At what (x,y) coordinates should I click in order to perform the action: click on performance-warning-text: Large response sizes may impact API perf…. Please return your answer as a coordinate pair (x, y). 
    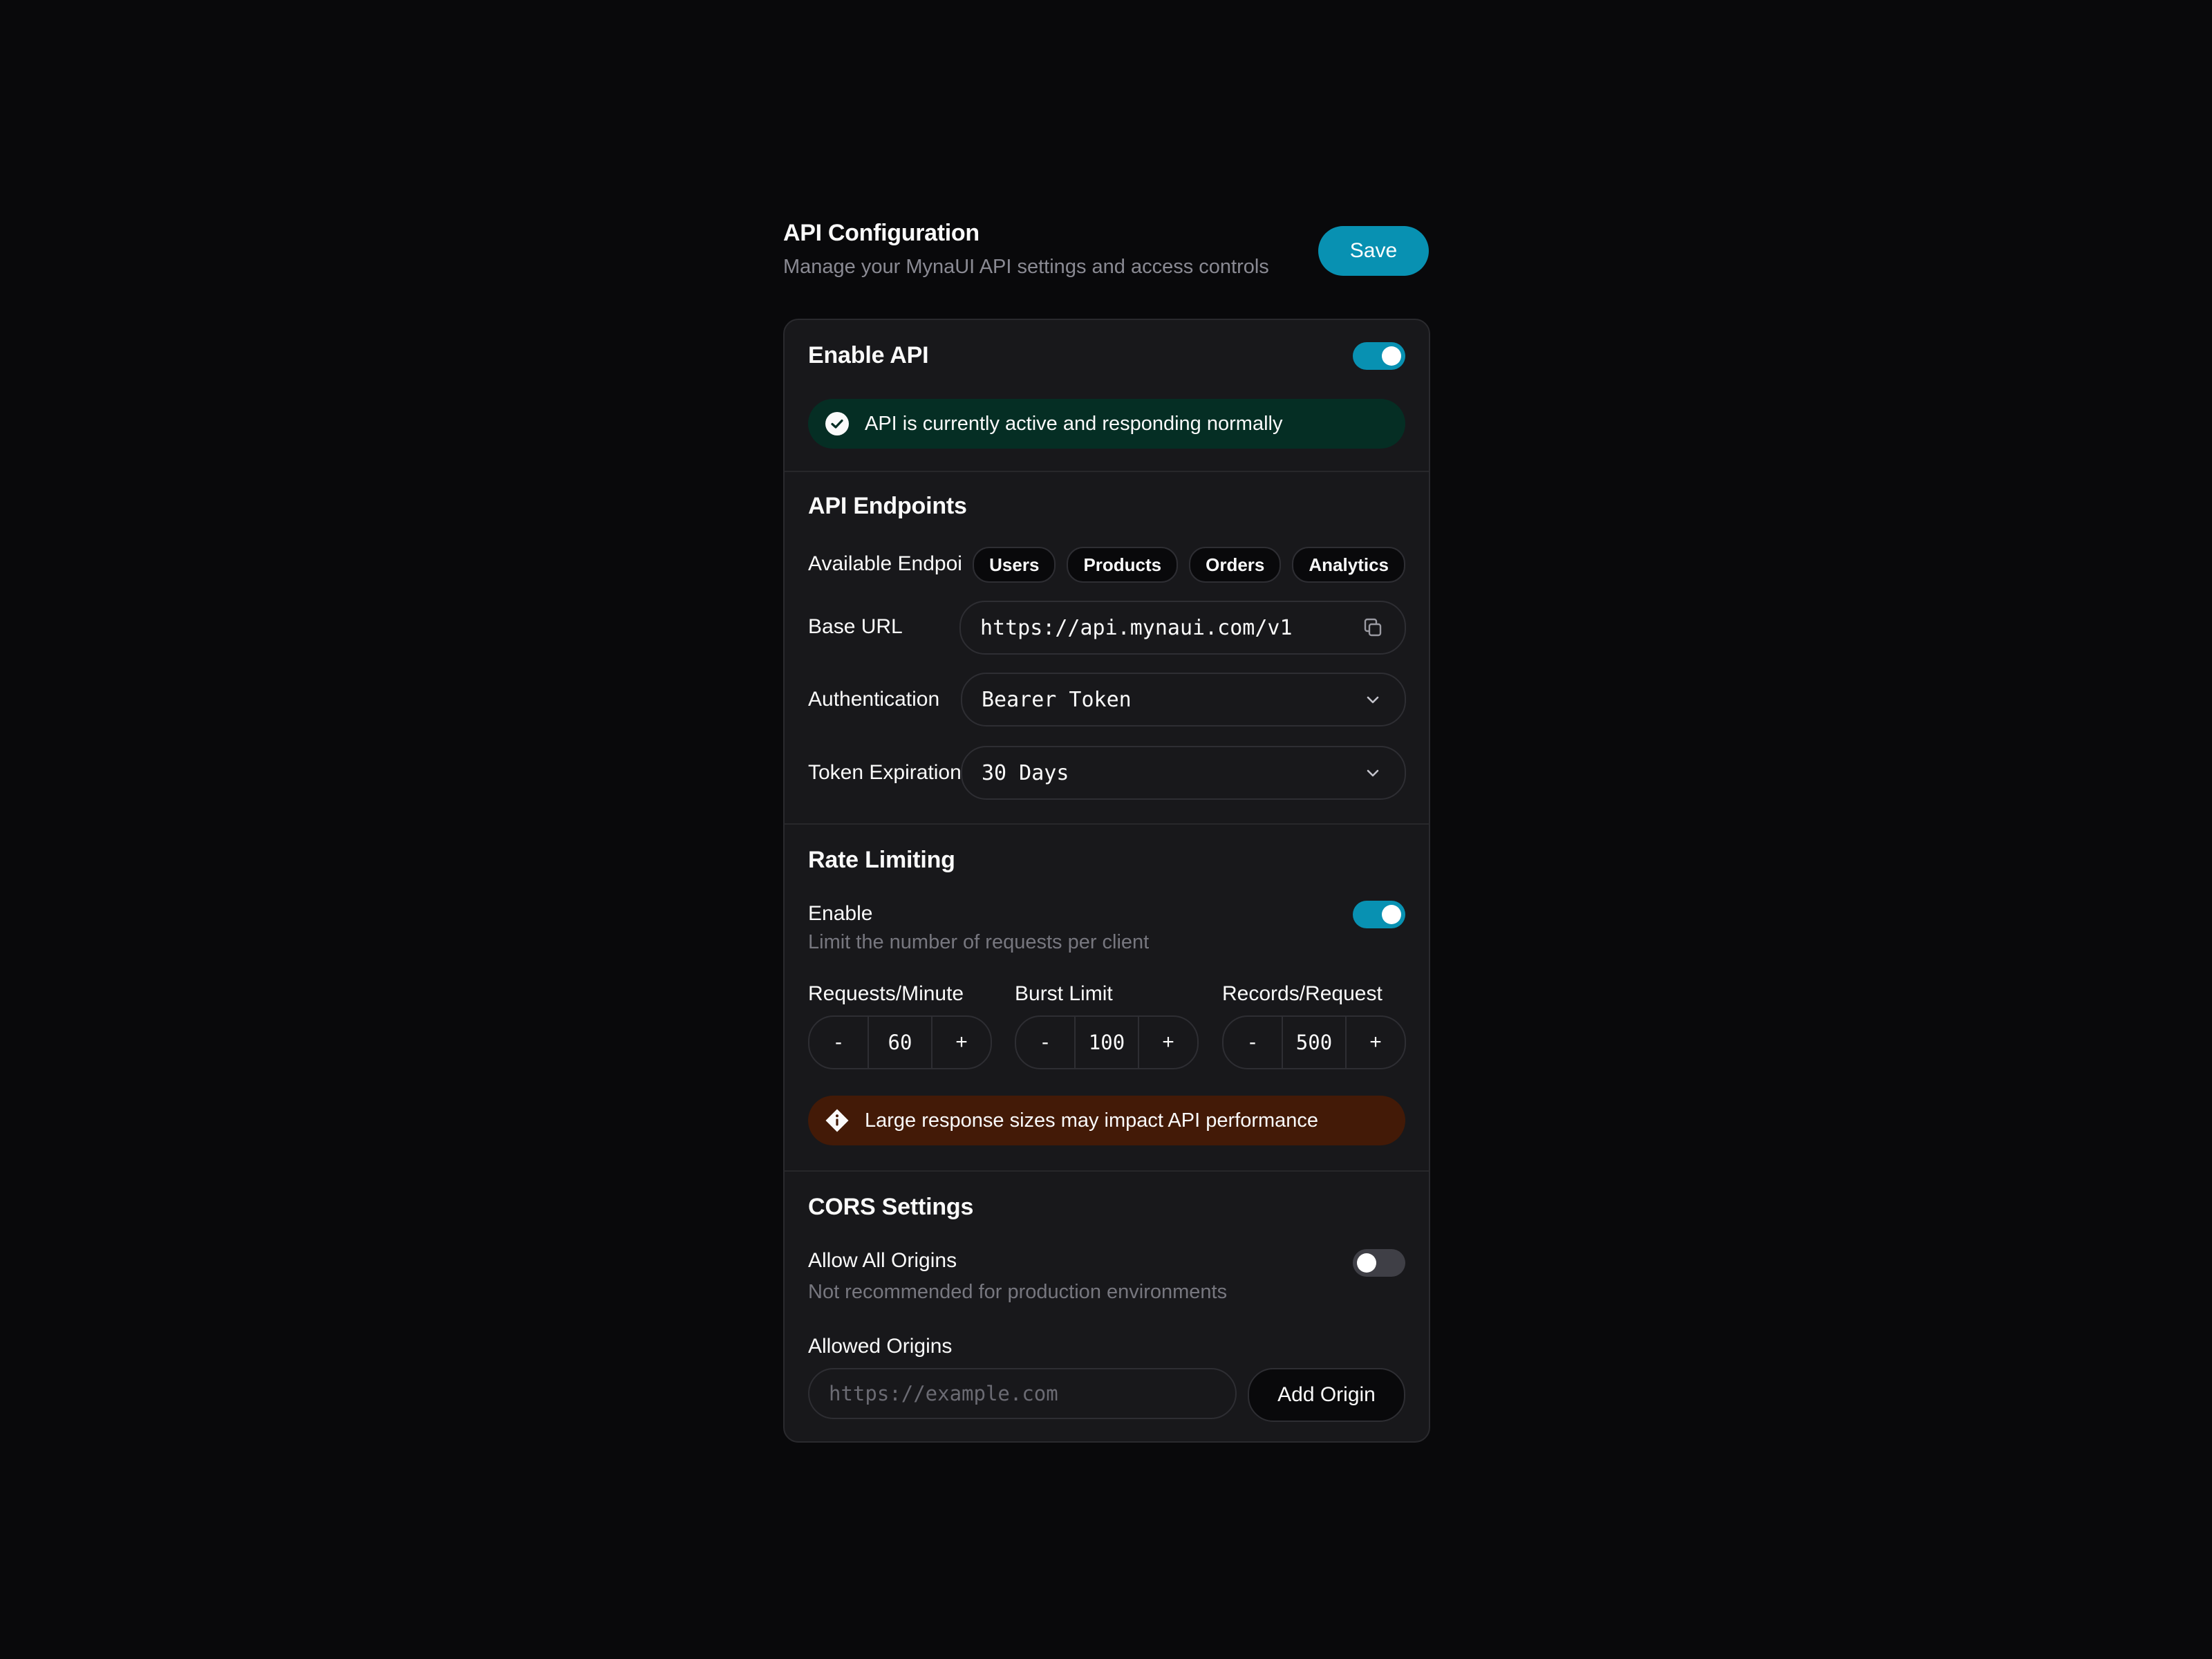
    Looking at the image, I should click on (1092, 1120).